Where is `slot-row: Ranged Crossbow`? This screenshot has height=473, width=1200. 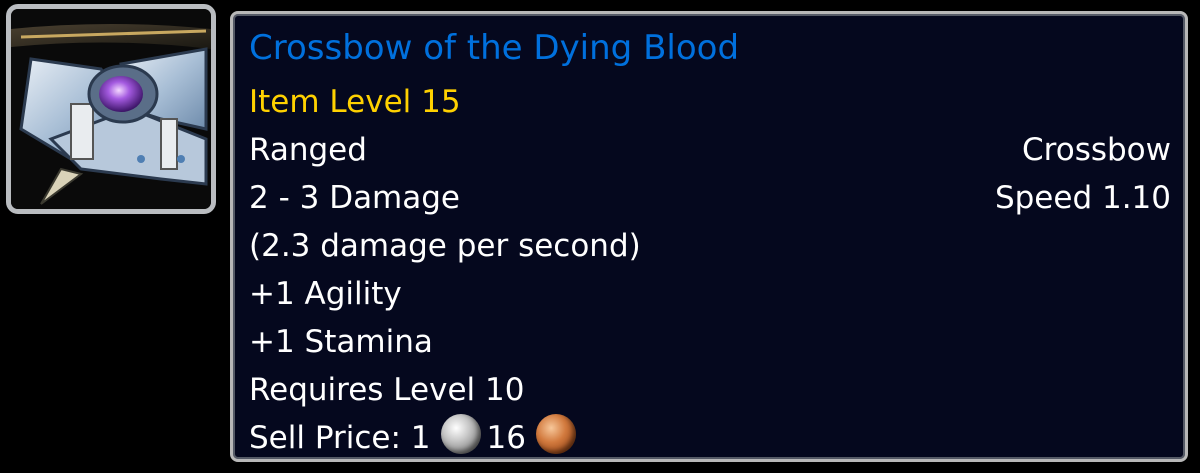 slot-row: Ranged Crossbow is located at coordinates (710, 150).